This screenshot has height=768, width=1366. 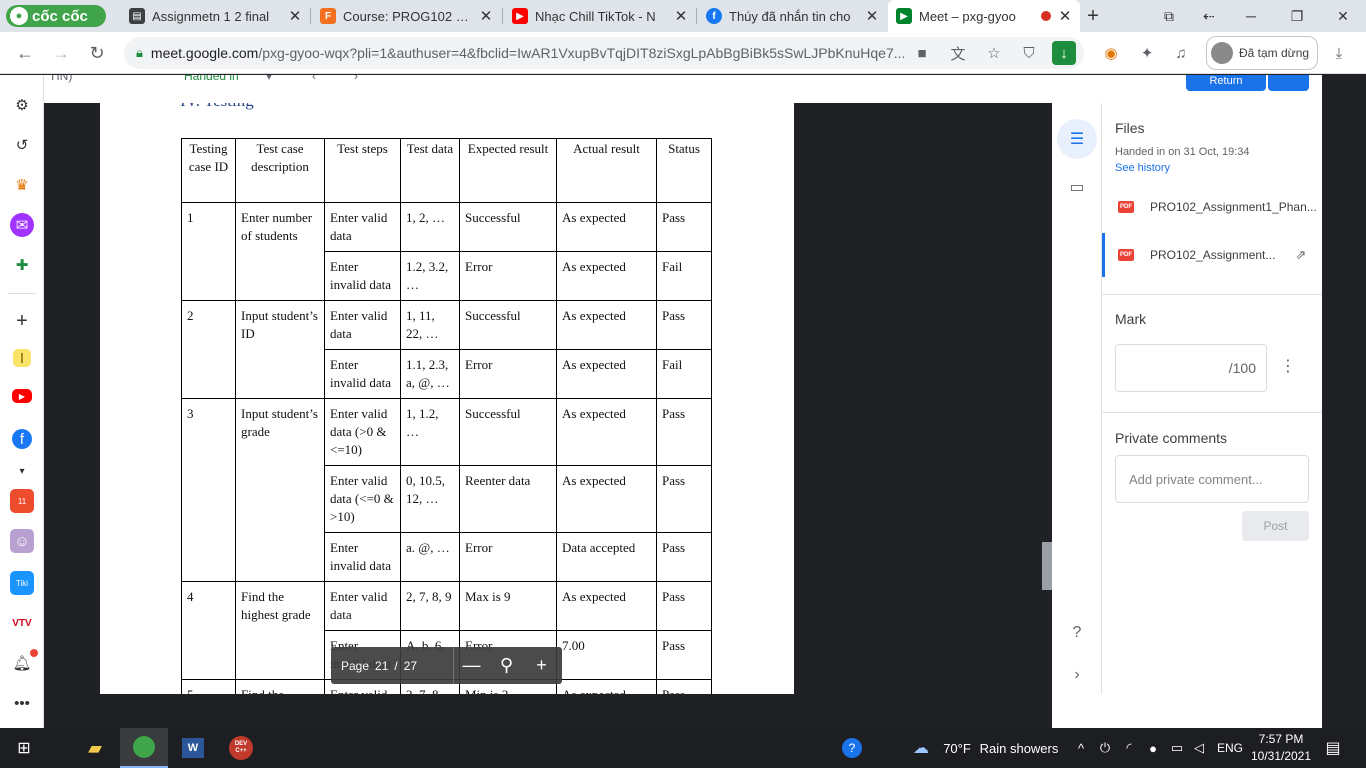 What do you see at coordinates (471, 665) in the screenshot?
I see `zoom-out-button: —` at bounding box center [471, 665].